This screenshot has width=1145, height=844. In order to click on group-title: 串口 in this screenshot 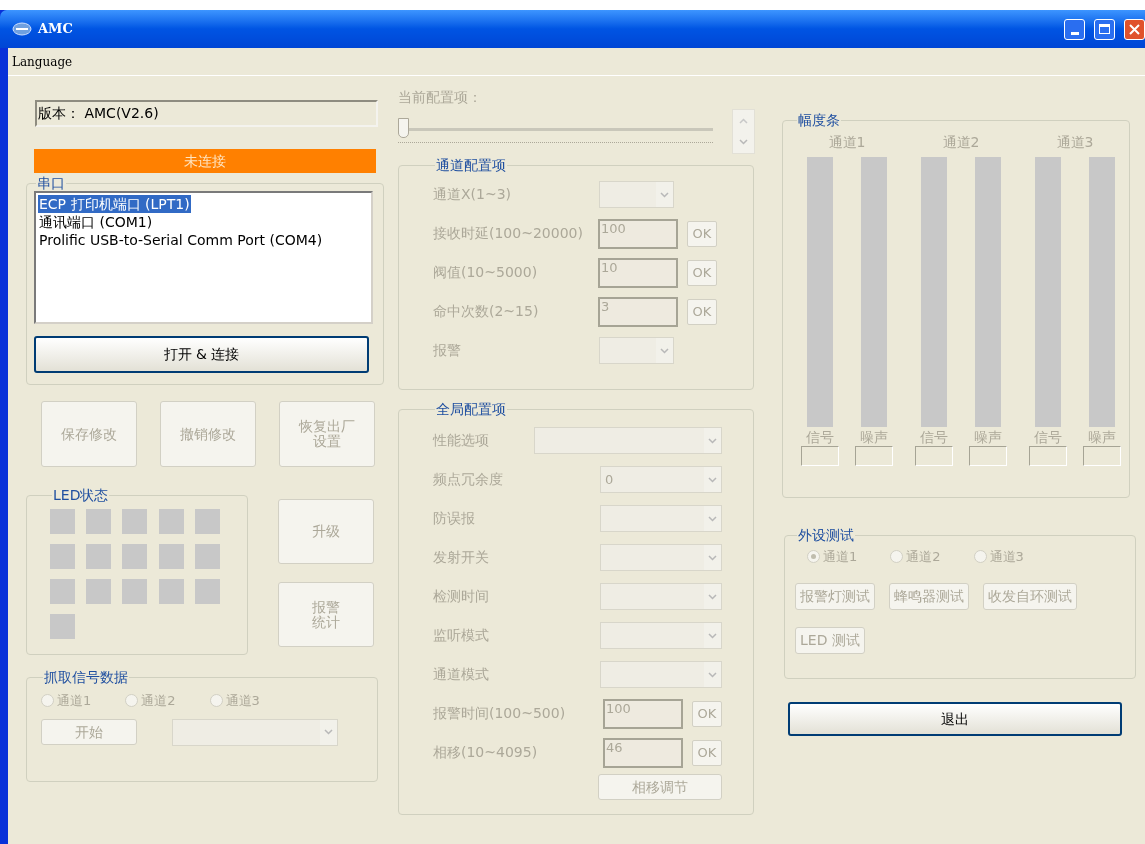, I will do `click(51, 183)`.